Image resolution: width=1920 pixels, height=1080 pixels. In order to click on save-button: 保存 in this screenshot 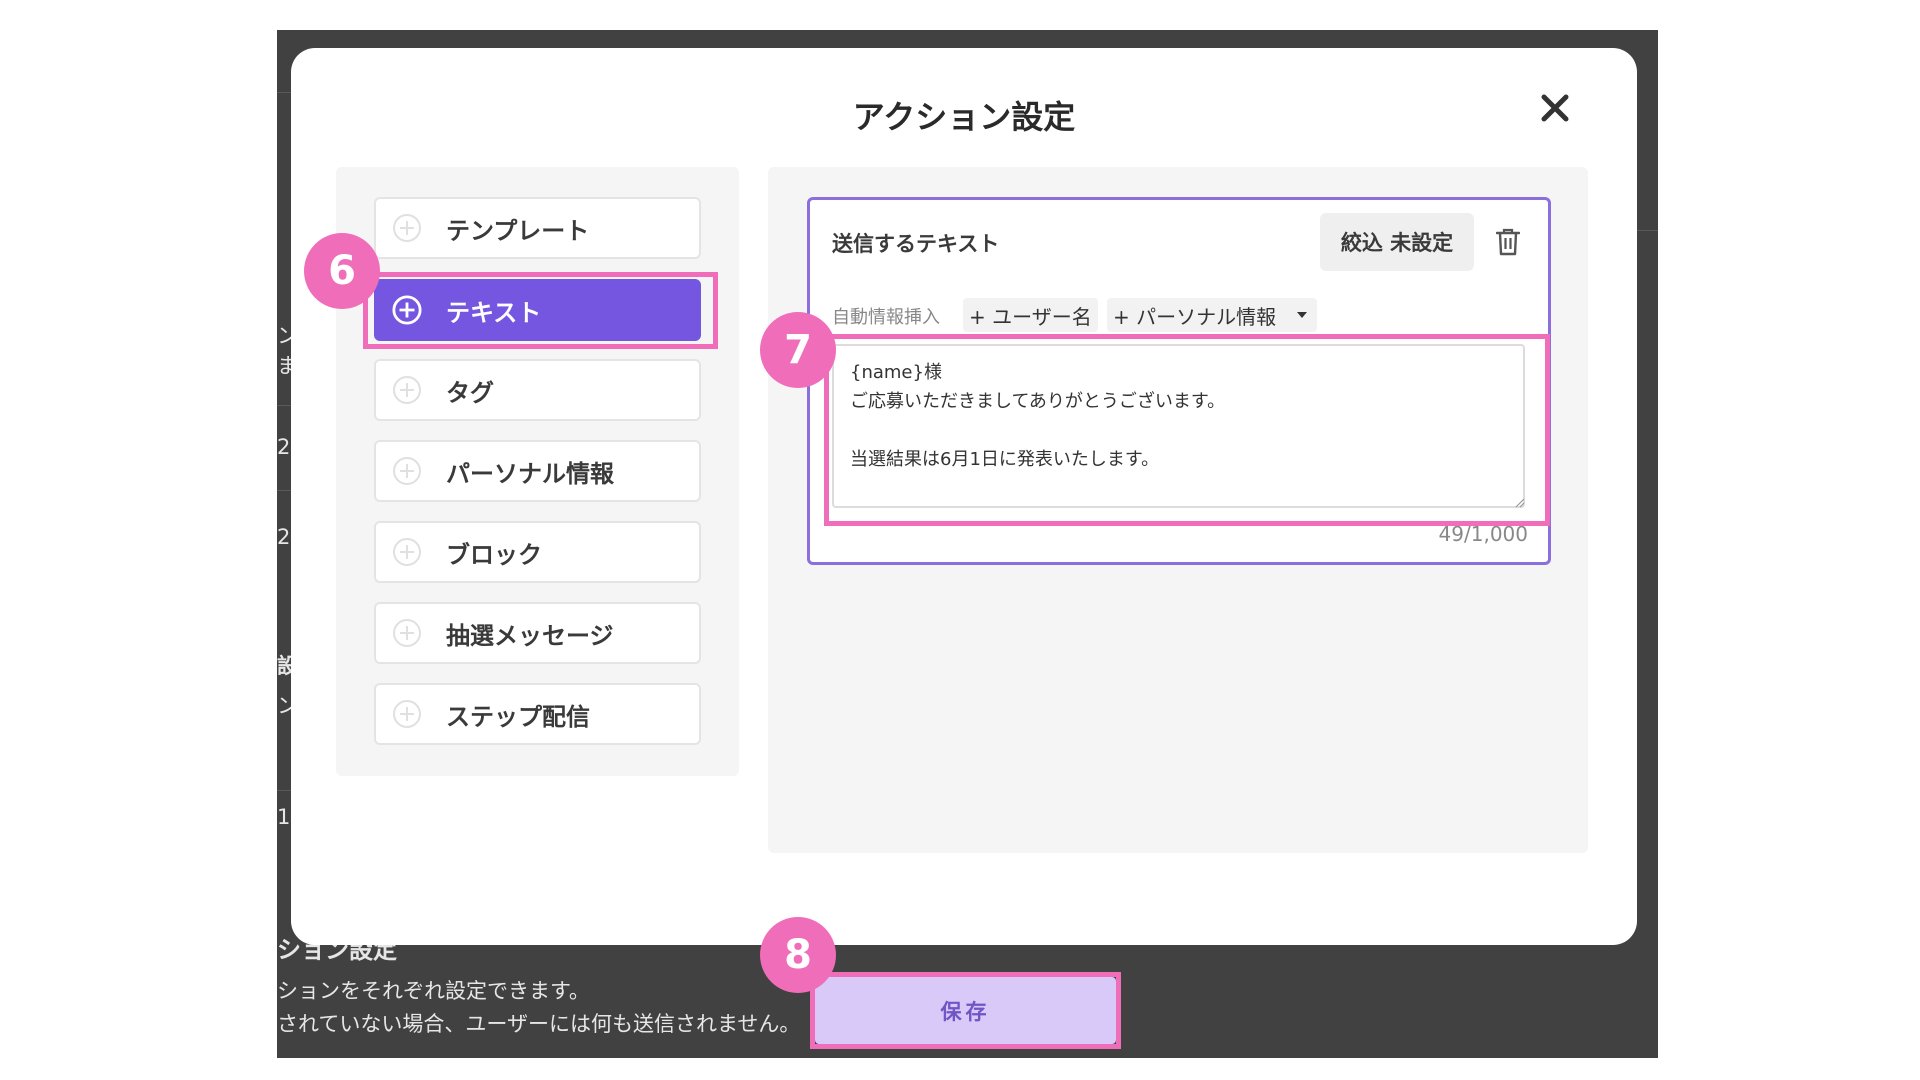, I will do `click(965, 1010)`.